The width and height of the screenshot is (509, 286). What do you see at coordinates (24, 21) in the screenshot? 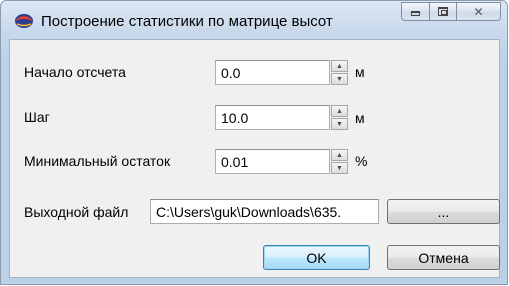
I see `app-icon` at bounding box center [24, 21].